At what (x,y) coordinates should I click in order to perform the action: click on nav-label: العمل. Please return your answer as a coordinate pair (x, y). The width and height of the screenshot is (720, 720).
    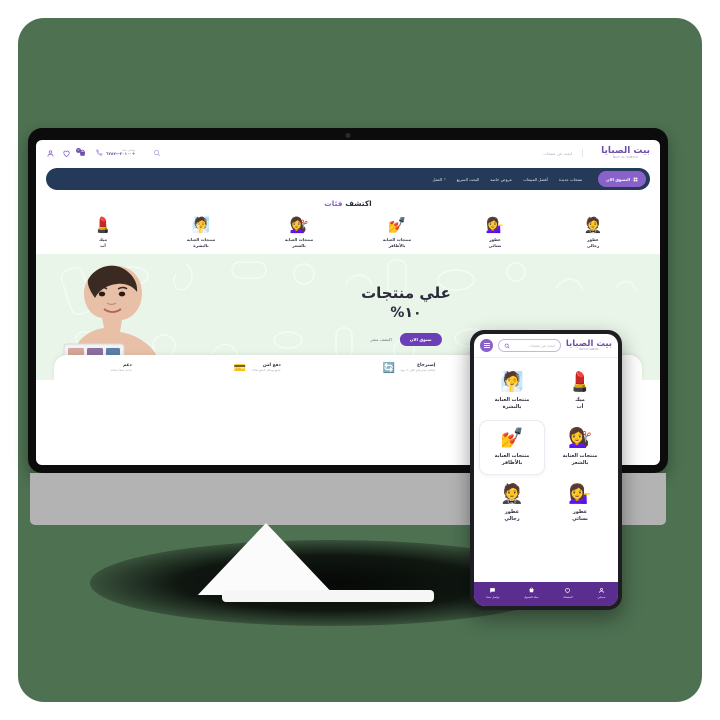
    Looking at the image, I should click on (437, 179).